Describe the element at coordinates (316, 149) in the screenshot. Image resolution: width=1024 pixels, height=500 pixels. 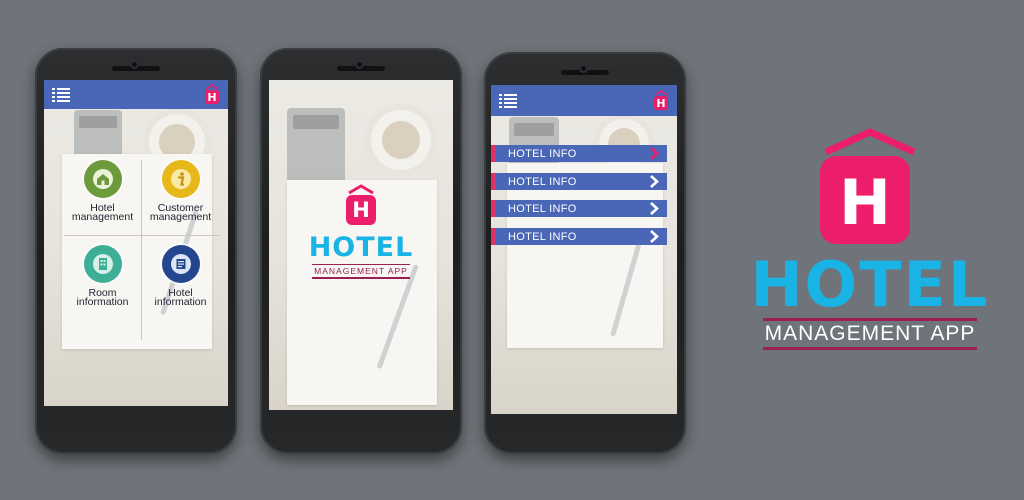
I see `calculator-decor` at that location.